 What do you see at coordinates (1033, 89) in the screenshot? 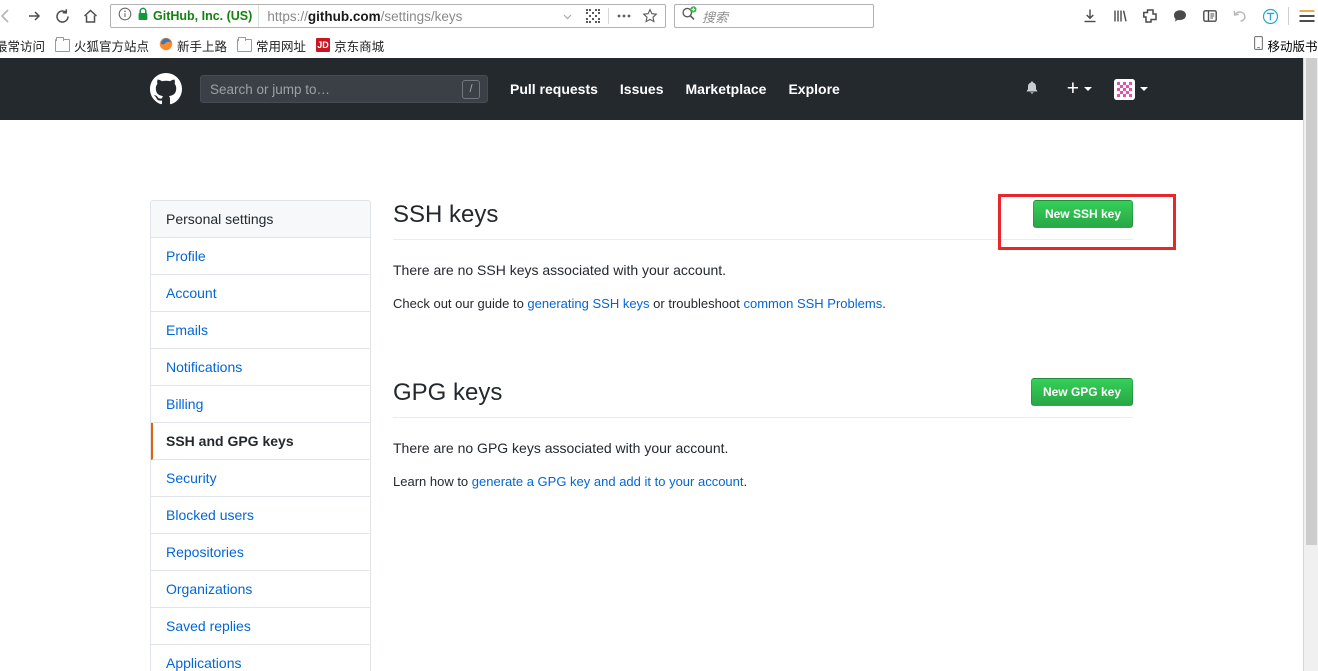
I see `bell-icon` at bounding box center [1033, 89].